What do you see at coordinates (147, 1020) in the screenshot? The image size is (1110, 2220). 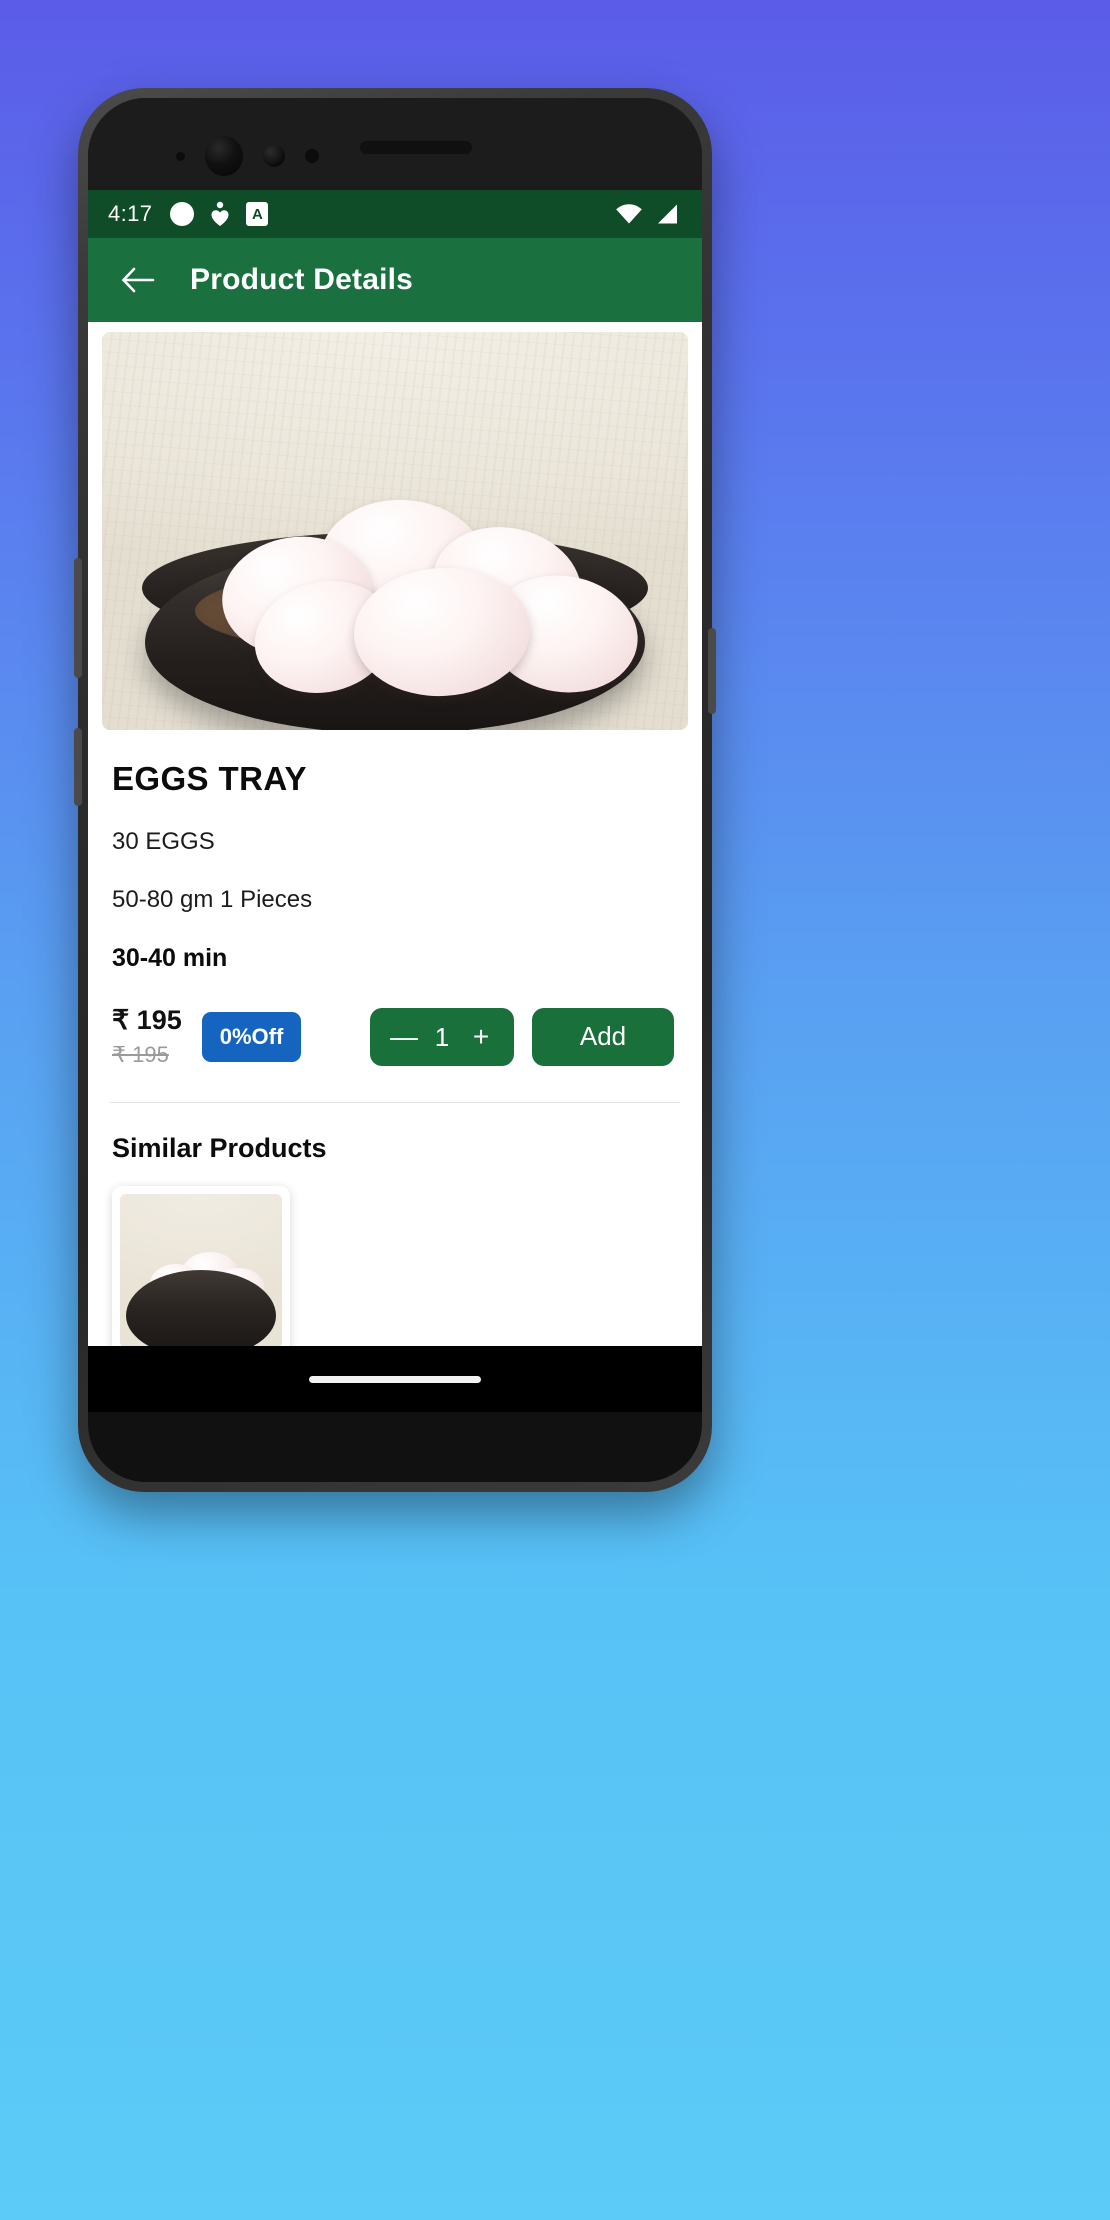 I see `current-price: ₹ 195` at bounding box center [147, 1020].